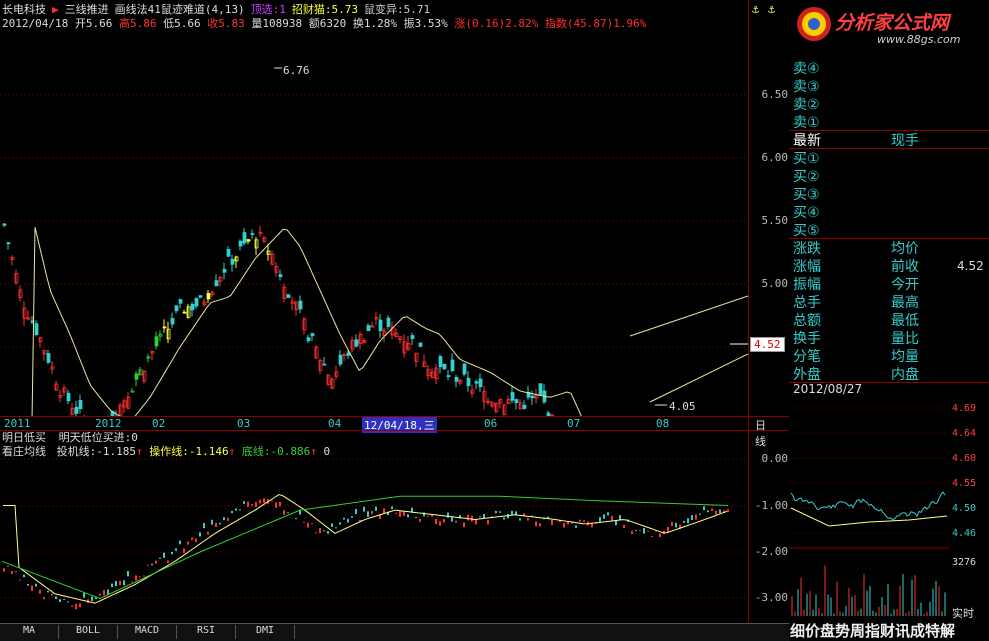 The image size is (989, 641). Describe the element at coordinates (775, 94) in the screenshot. I see `y-tick-650: 6.50` at that location.